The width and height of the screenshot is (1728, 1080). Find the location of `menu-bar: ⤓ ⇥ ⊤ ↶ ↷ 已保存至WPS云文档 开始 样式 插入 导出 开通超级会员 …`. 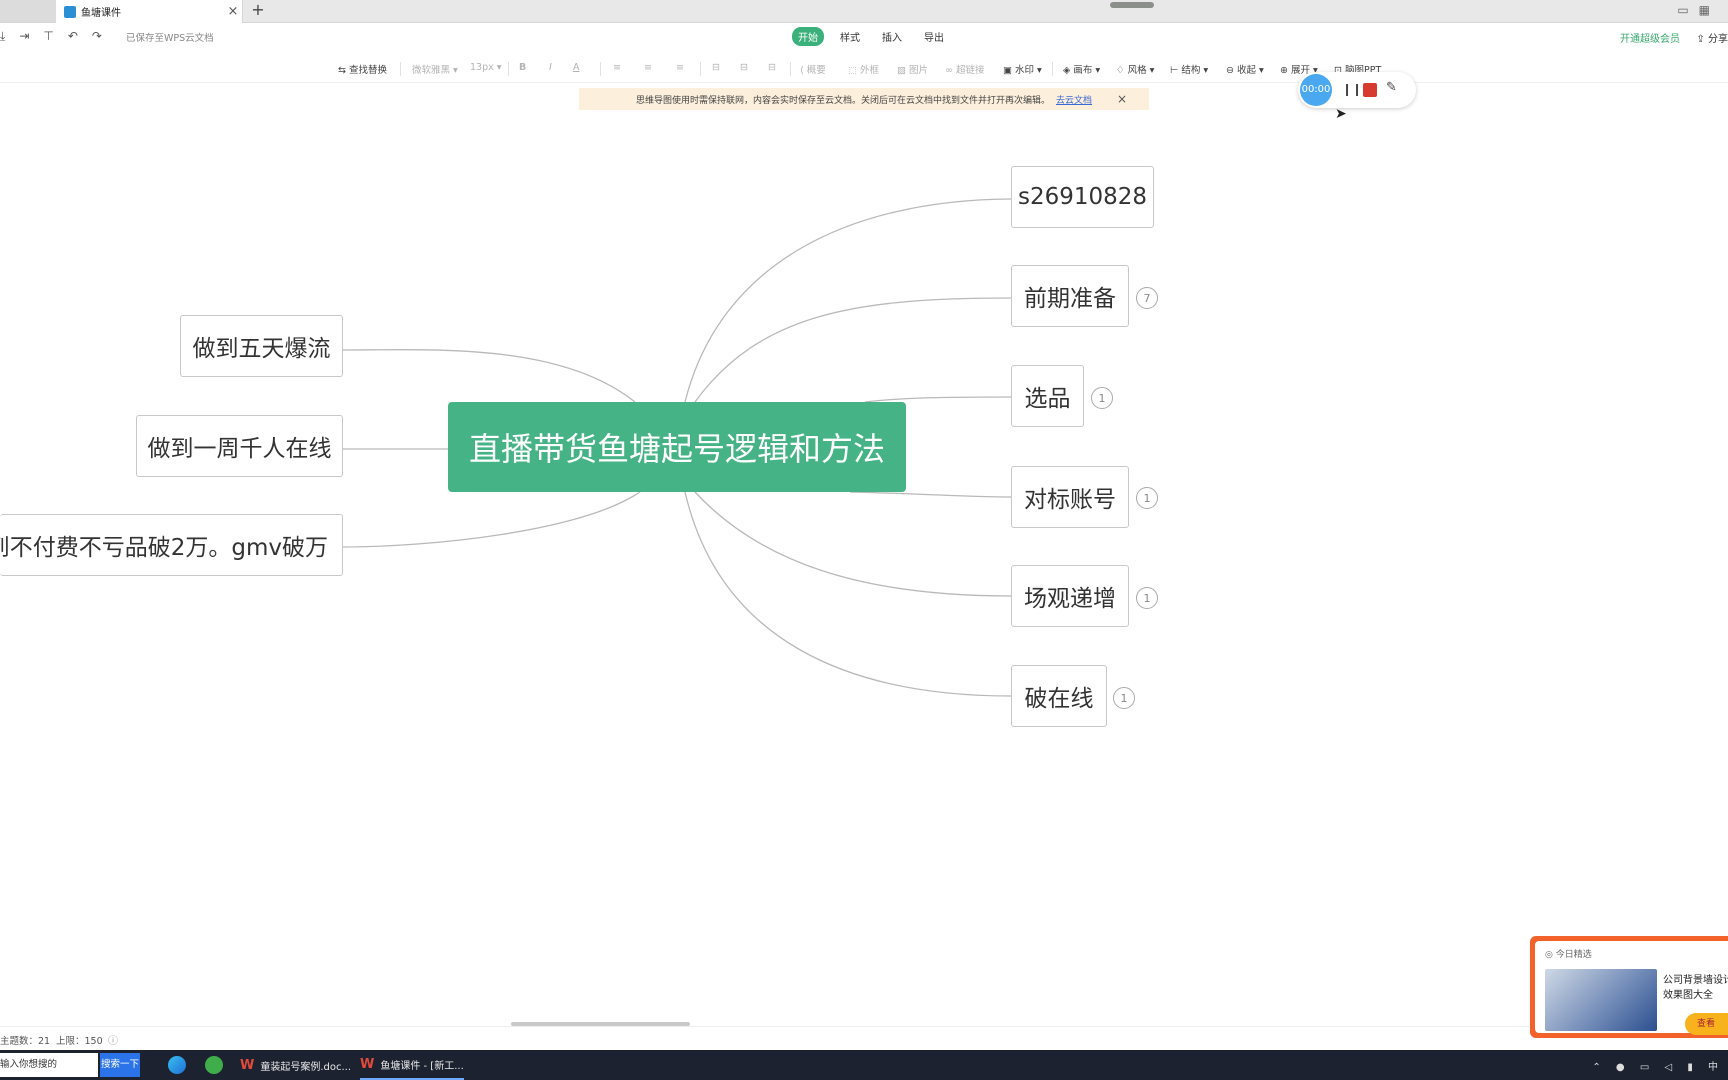

menu-bar: ⤓ ⇥ ⊤ ↶ ↷ 已保存至WPS云文档 开始 样式 插入 导出 开通超级会员 … is located at coordinates (864, 36).